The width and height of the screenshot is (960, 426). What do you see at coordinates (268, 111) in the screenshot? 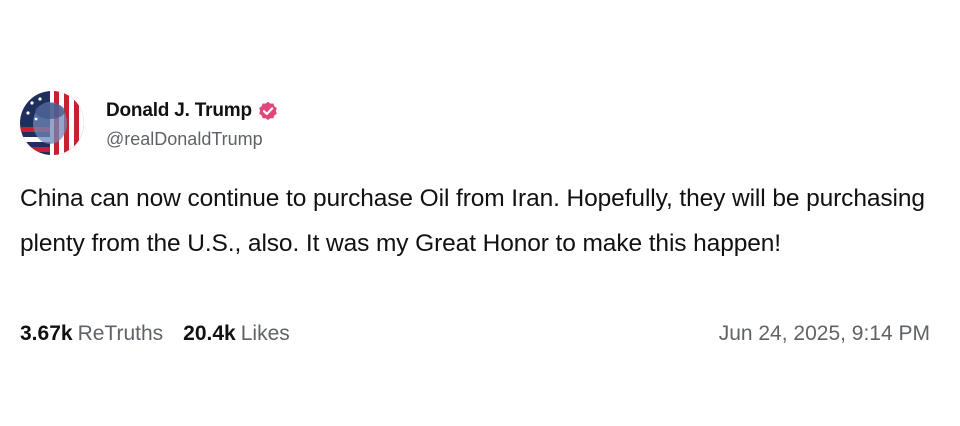
I see `verified-badge-icon` at bounding box center [268, 111].